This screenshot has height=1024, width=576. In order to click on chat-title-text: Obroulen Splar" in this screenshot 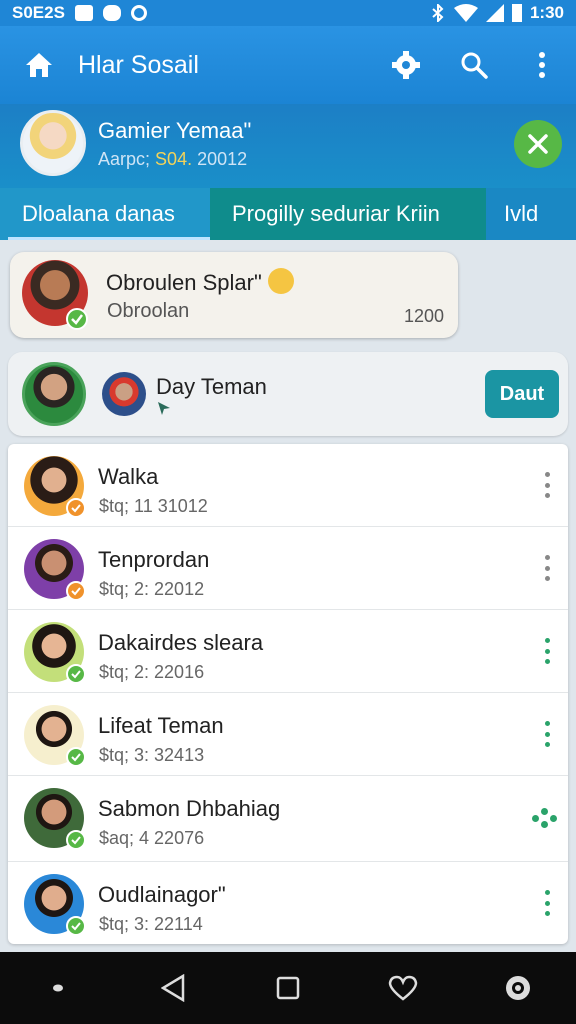, I will do `click(184, 282)`.